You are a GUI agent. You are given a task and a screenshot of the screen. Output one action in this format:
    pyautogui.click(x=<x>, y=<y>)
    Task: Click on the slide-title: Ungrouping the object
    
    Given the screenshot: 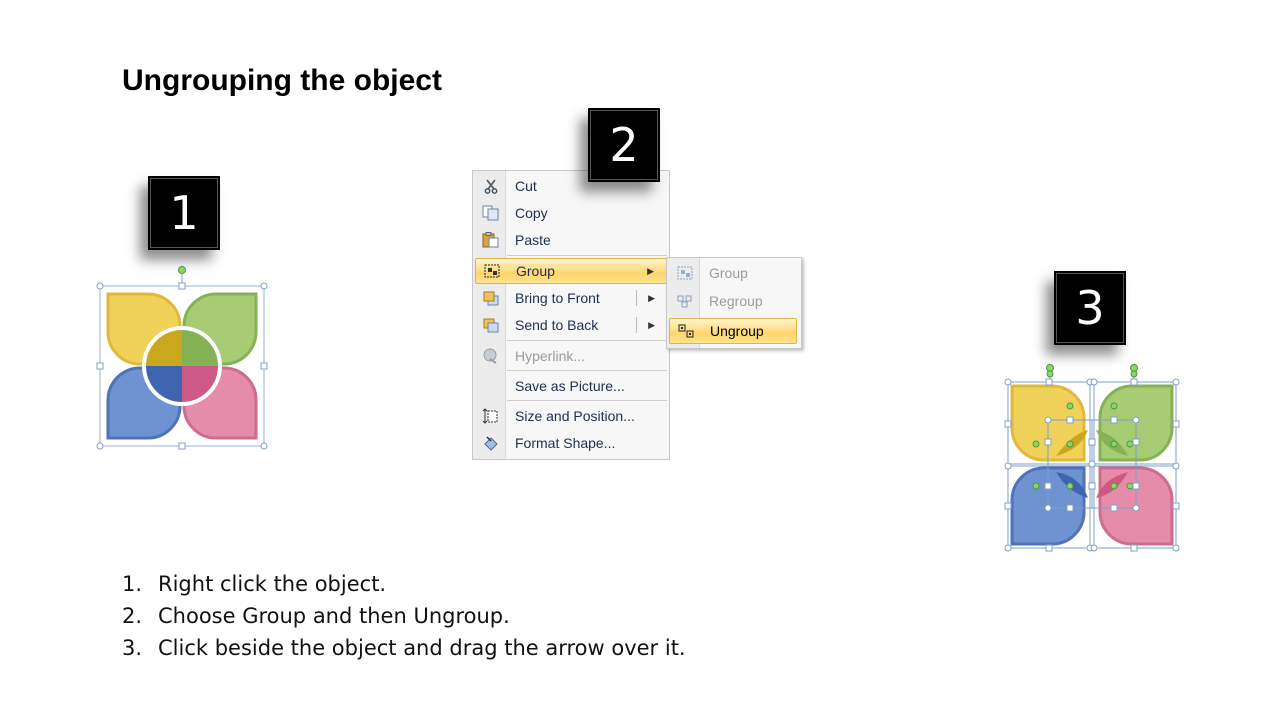 What is the action you would take?
    pyautogui.click(x=282, y=80)
    